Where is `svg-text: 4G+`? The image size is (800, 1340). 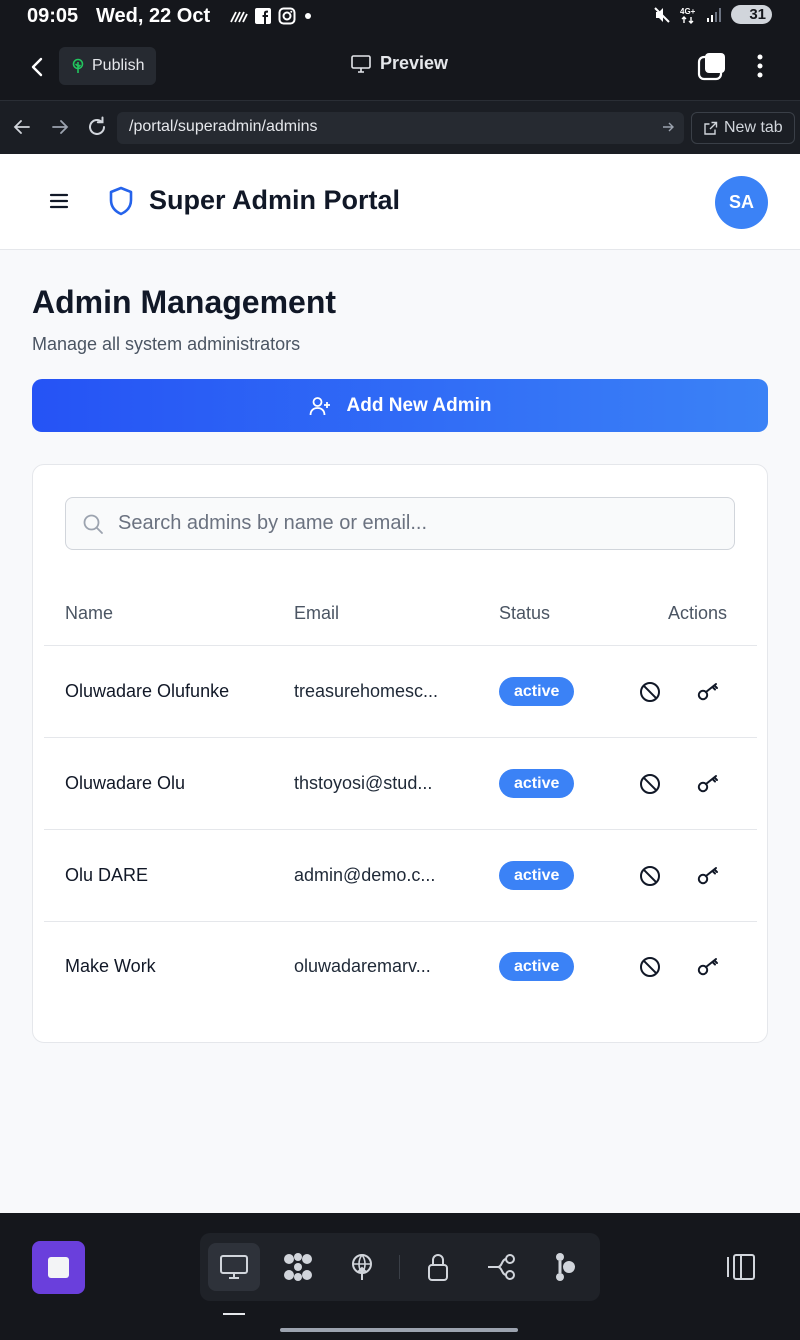 svg-text: 4G+ is located at coordinates (688, 11).